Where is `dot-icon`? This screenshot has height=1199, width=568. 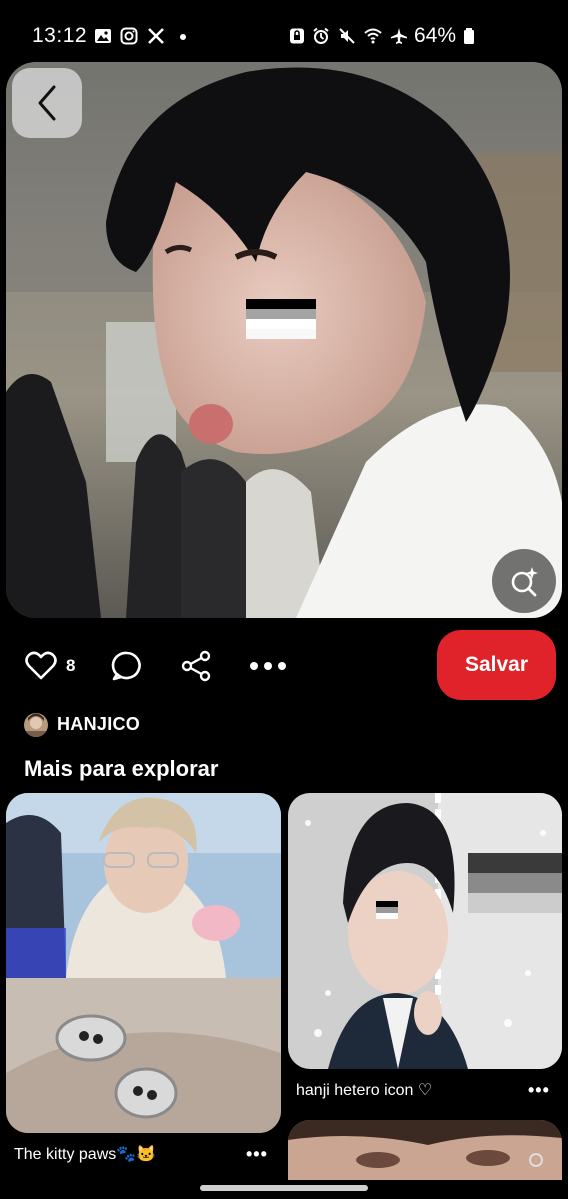
dot-icon is located at coordinates (184, 36).